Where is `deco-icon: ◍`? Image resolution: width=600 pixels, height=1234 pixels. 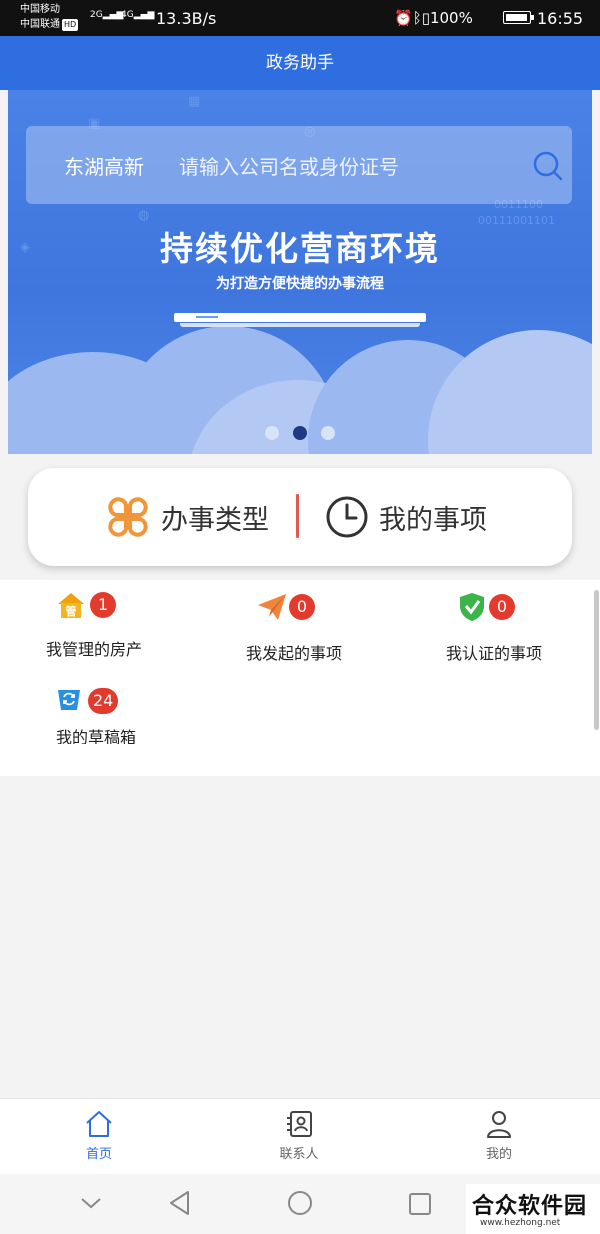 deco-icon: ◍ is located at coordinates (144, 215).